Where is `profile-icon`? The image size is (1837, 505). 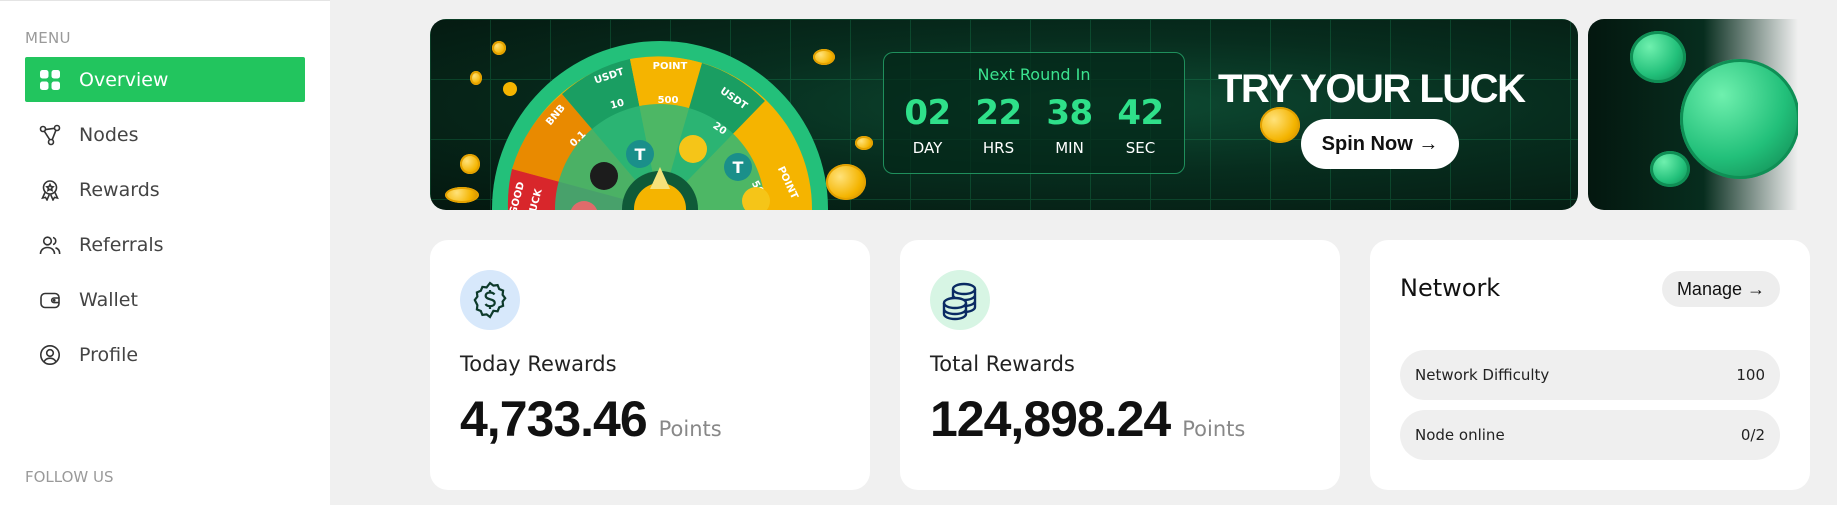 profile-icon is located at coordinates (50, 355).